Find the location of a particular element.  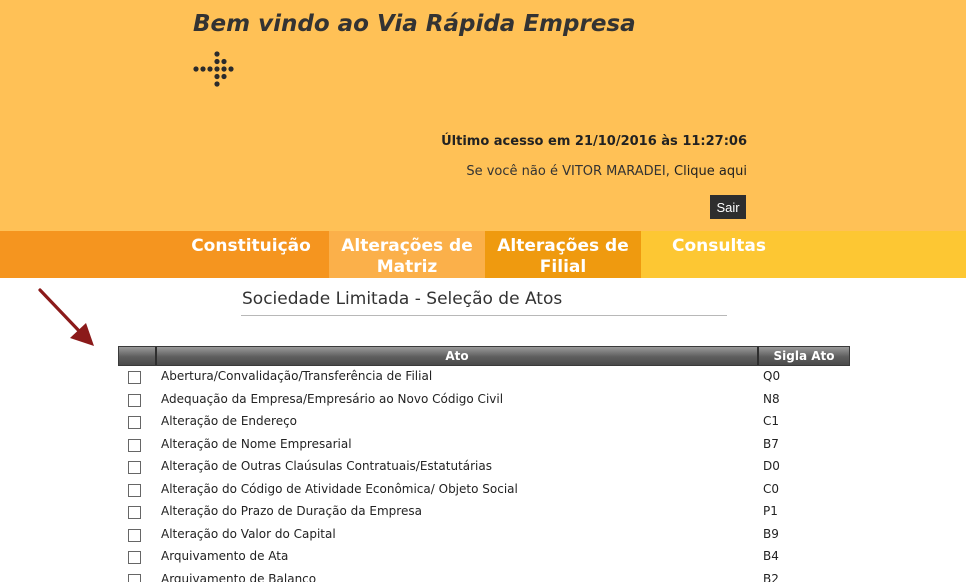

table-row: Alteração de Endereço C1 is located at coordinates (484, 422).